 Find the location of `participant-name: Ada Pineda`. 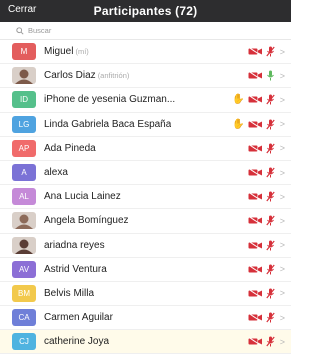

participant-name: Ada Pineda is located at coordinates (70, 148).